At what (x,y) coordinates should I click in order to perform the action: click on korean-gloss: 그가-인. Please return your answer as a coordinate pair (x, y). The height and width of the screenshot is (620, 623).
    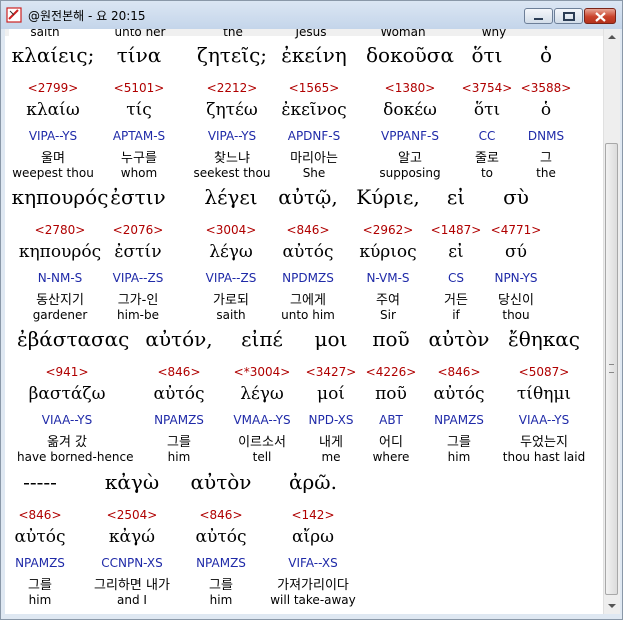
    Looking at the image, I should click on (138, 300).